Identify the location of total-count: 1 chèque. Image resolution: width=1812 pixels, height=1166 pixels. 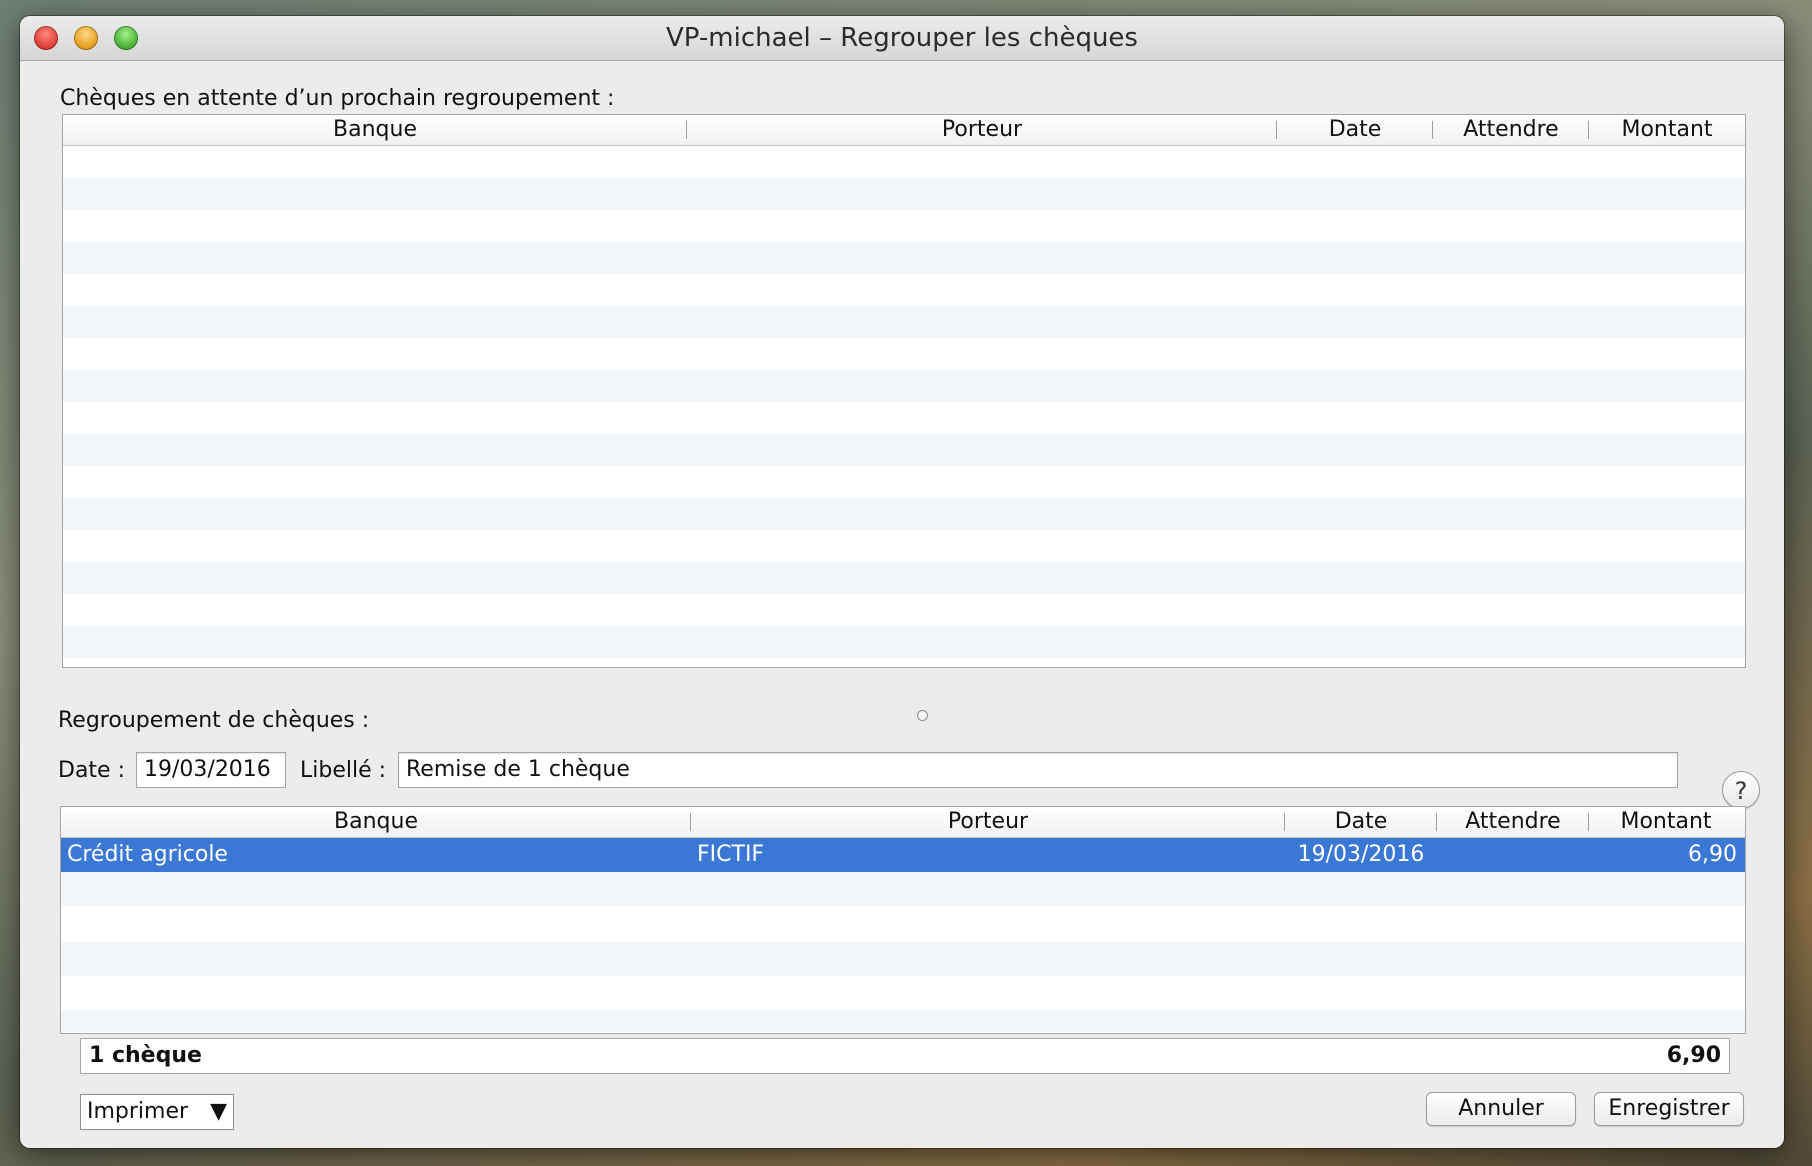
(145, 1055).